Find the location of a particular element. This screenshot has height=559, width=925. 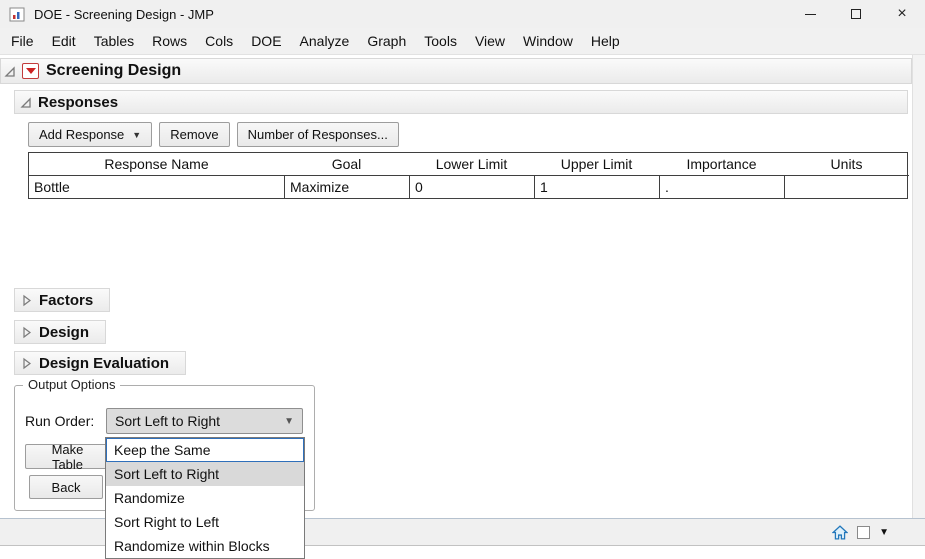

menu-item-analyze: Analyze is located at coordinates (325, 41).